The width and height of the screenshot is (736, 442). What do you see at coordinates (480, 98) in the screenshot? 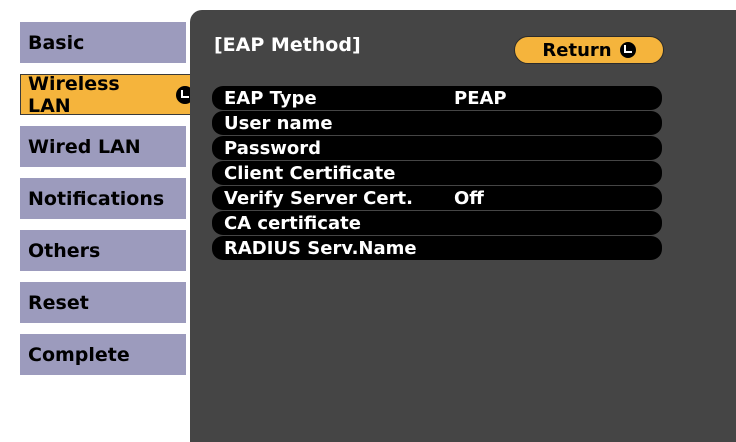
I see `row-value: PEAP` at bounding box center [480, 98].